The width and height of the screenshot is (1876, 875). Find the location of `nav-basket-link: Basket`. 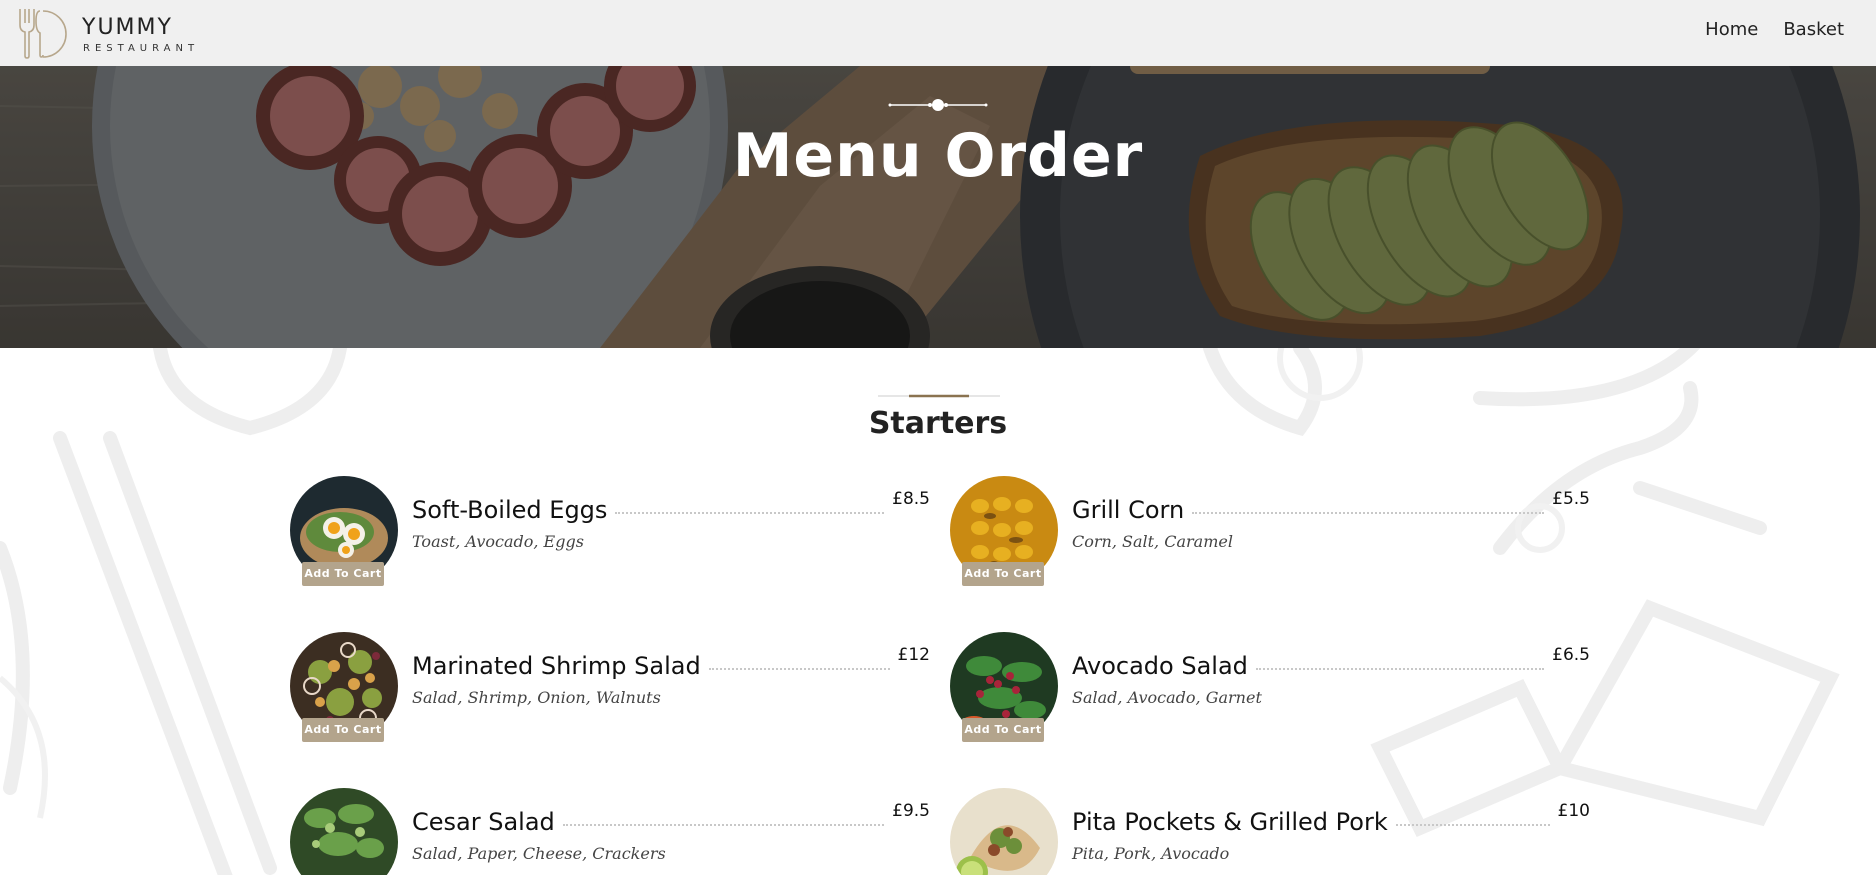

nav-basket-link: Basket is located at coordinates (1813, 29).